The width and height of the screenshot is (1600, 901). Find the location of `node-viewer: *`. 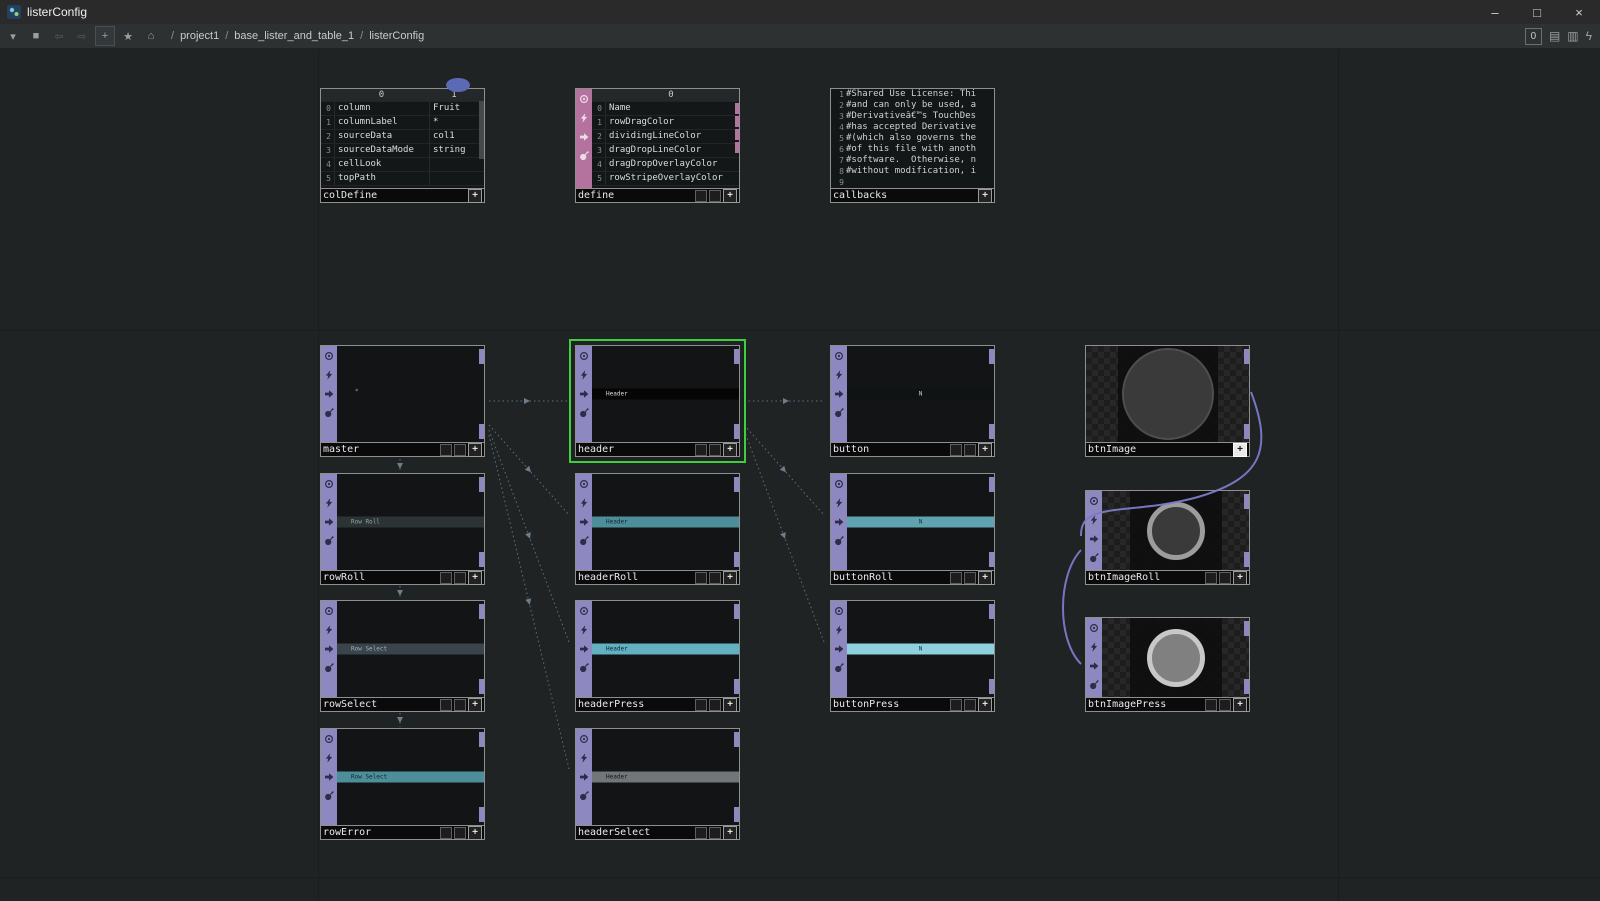

node-viewer: * is located at coordinates (402, 394).